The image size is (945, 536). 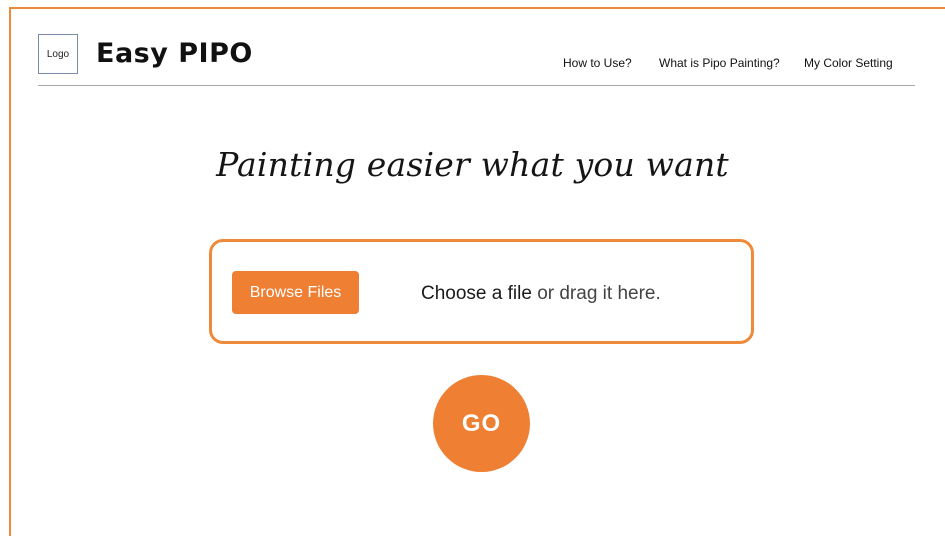 What do you see at coordinates (174, 53) in the screenshot?
I see `brand-name: Easy PIPO` at bounding box center [174, 53].